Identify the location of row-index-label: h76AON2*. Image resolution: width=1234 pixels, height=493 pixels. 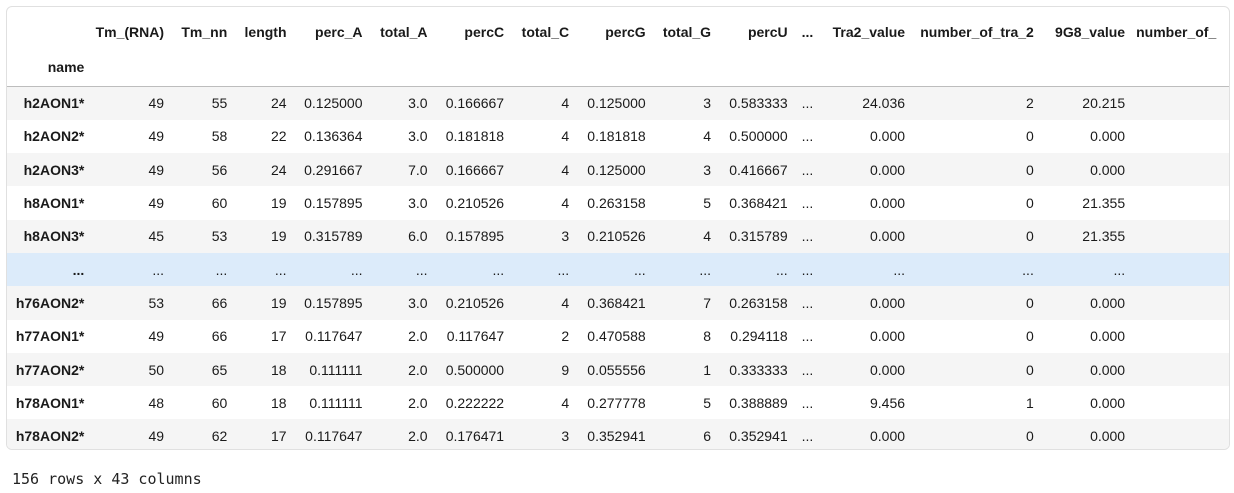
(50, 302).